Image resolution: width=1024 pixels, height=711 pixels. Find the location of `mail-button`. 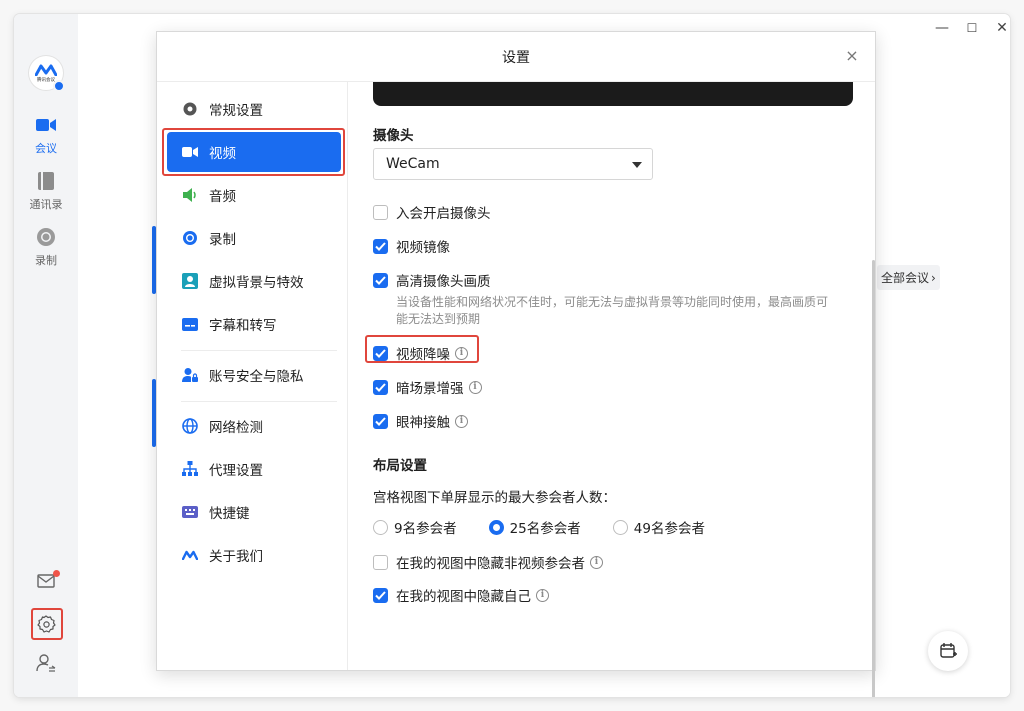

mail-button is located at coordinates (46, 581).